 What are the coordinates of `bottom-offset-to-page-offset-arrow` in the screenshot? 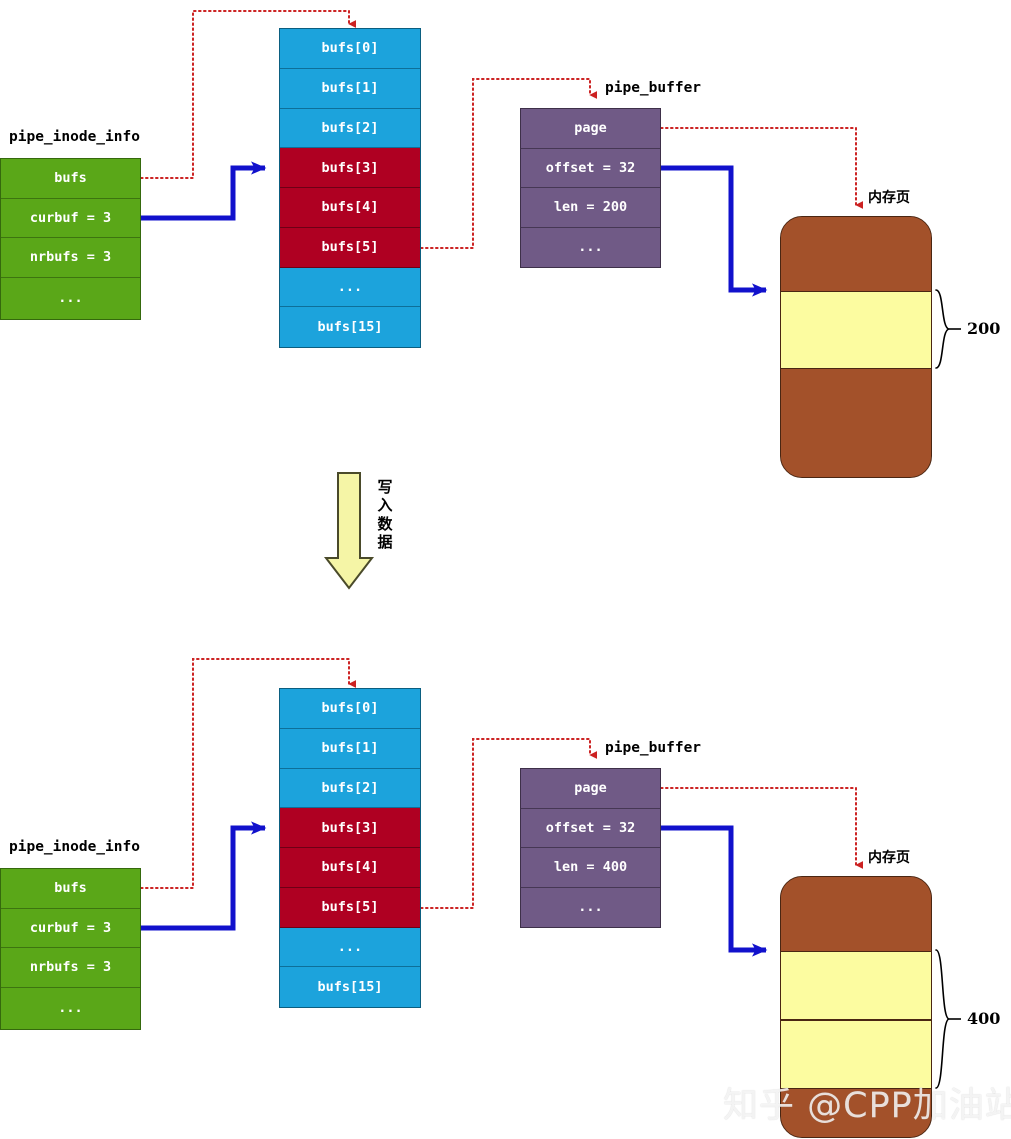 It's located at (714, 891).